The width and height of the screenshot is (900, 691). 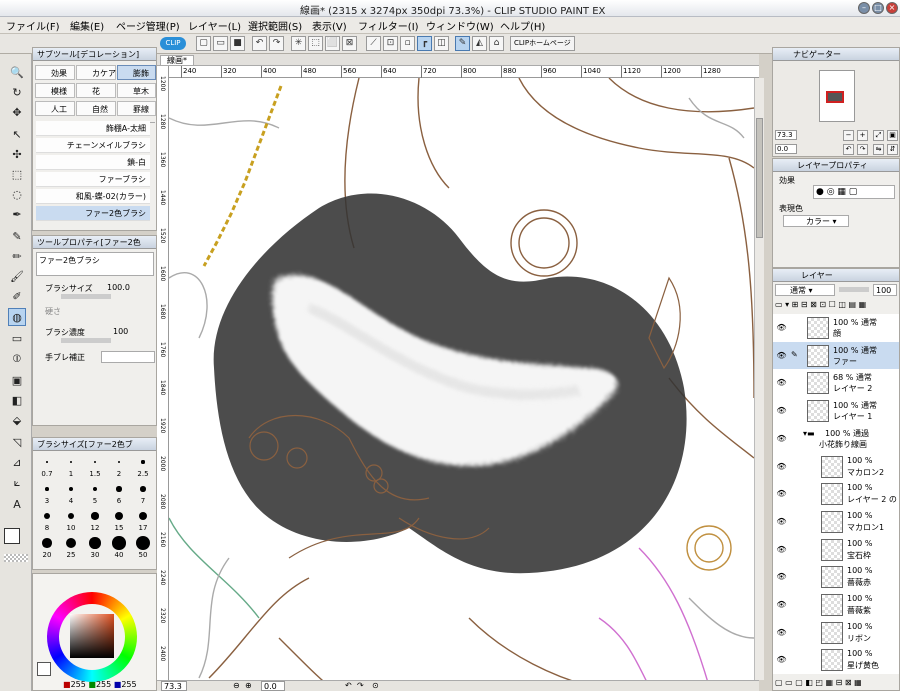 I want to click on subtool-group-cartoon: カケア, so click(x=96, y=72).